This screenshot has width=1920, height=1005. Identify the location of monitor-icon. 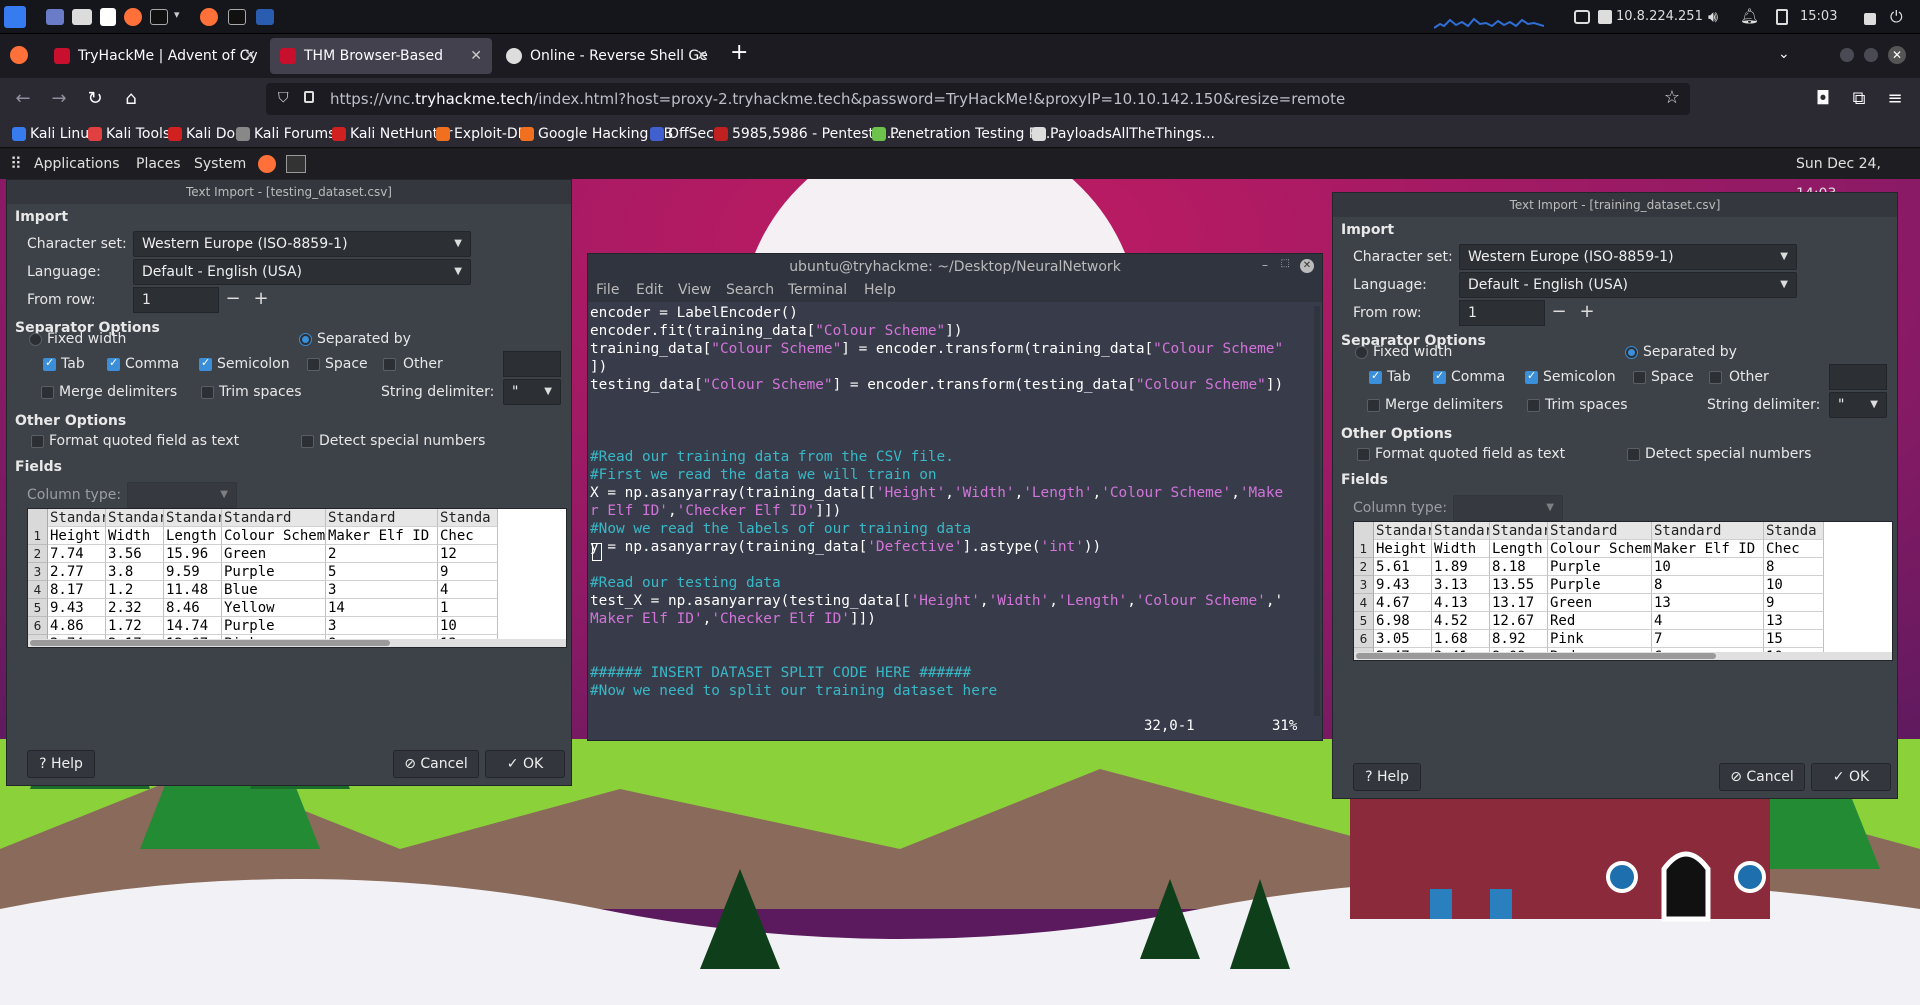
(1582, 17).